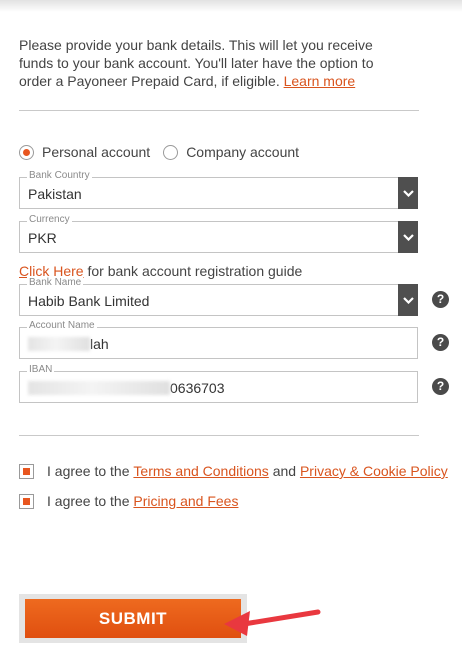 Image resolution: width=462 pixels, height=646 pixels. I want to click on bank-name-help-icon: ?, so click(440, 299).